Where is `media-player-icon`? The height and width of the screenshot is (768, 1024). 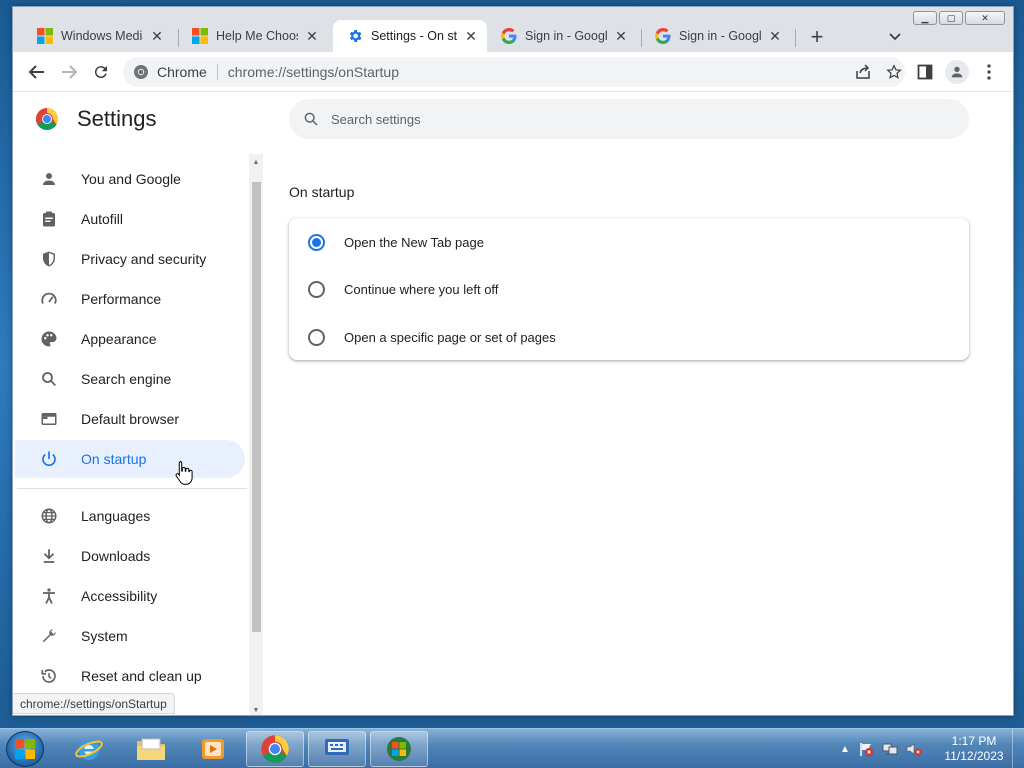 media-player-icon is located at coordinates (213, 749).